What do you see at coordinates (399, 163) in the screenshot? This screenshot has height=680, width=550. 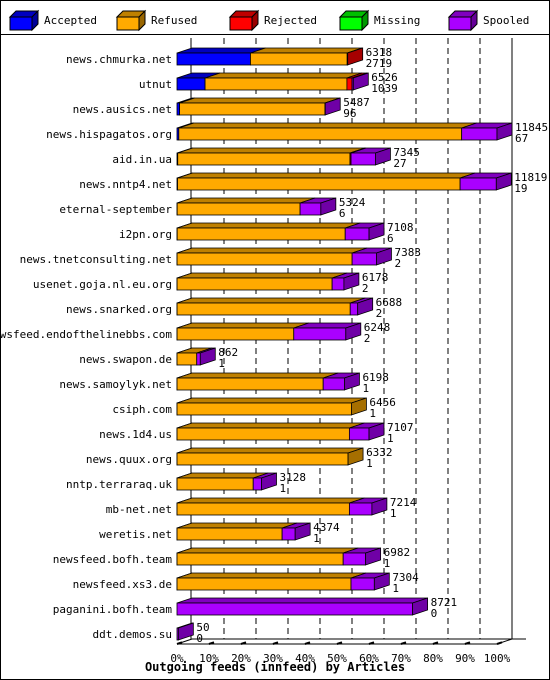 I see `bar-value-label: 27` at bounding box center [399, 163].